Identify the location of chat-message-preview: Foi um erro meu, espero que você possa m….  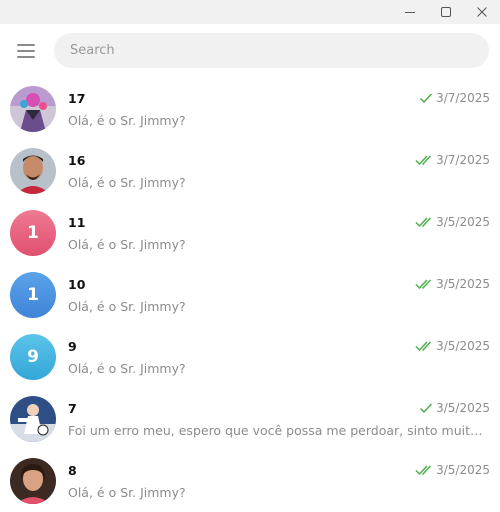
(279, 430).